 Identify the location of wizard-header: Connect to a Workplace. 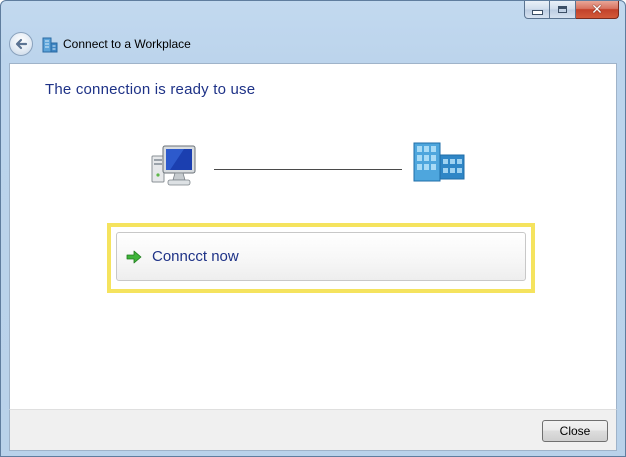
(100, 44).